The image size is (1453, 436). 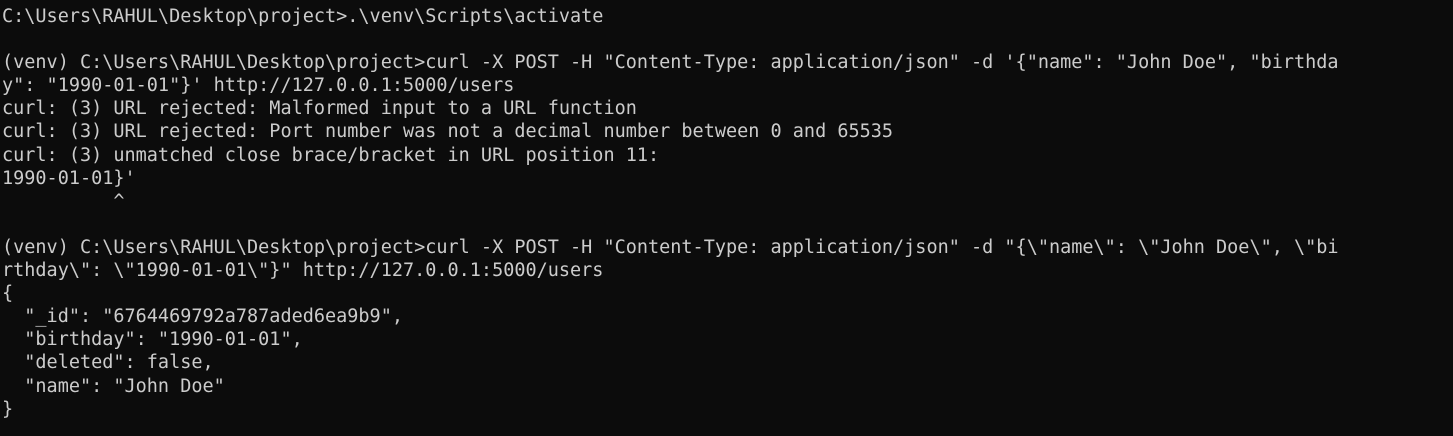 What do you see at coordinates (113, 386) in the screenshot?
I see `json-field-name: "name": "John Doe"` at bounding box center [113, 386].